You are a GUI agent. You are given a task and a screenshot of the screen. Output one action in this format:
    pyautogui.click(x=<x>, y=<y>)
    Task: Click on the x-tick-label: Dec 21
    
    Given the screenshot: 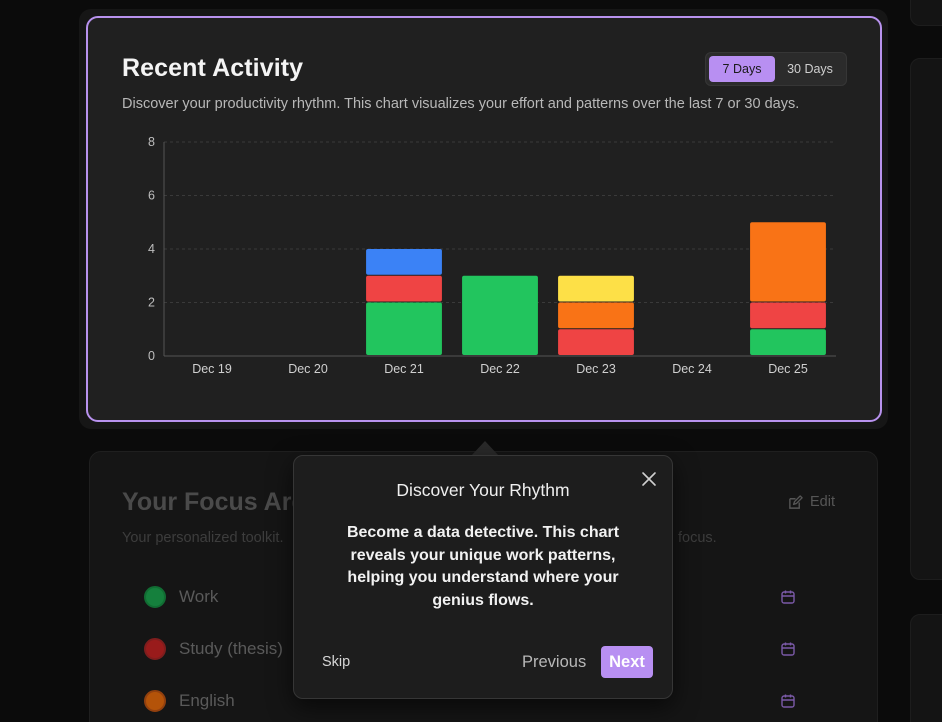 What is the action you would take?
    pyautogui.click(x=404, y=369)
    